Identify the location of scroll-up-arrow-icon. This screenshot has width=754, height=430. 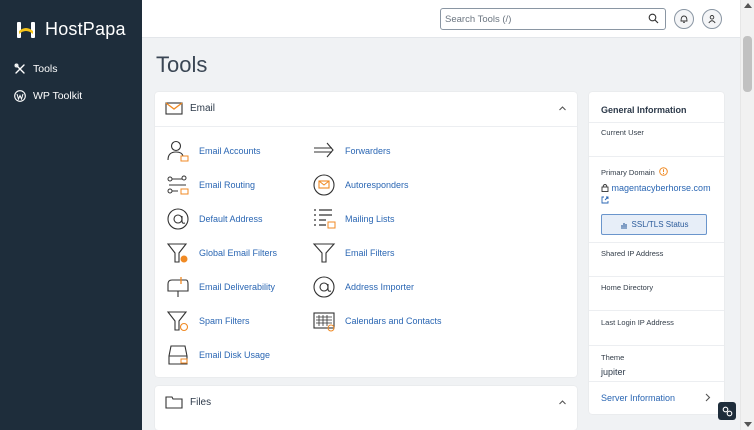
(748, 5).